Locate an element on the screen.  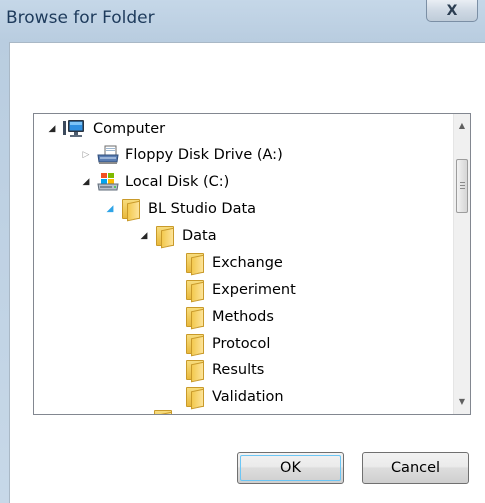
tree-item-label: Data is located at coordinates (199, 236).